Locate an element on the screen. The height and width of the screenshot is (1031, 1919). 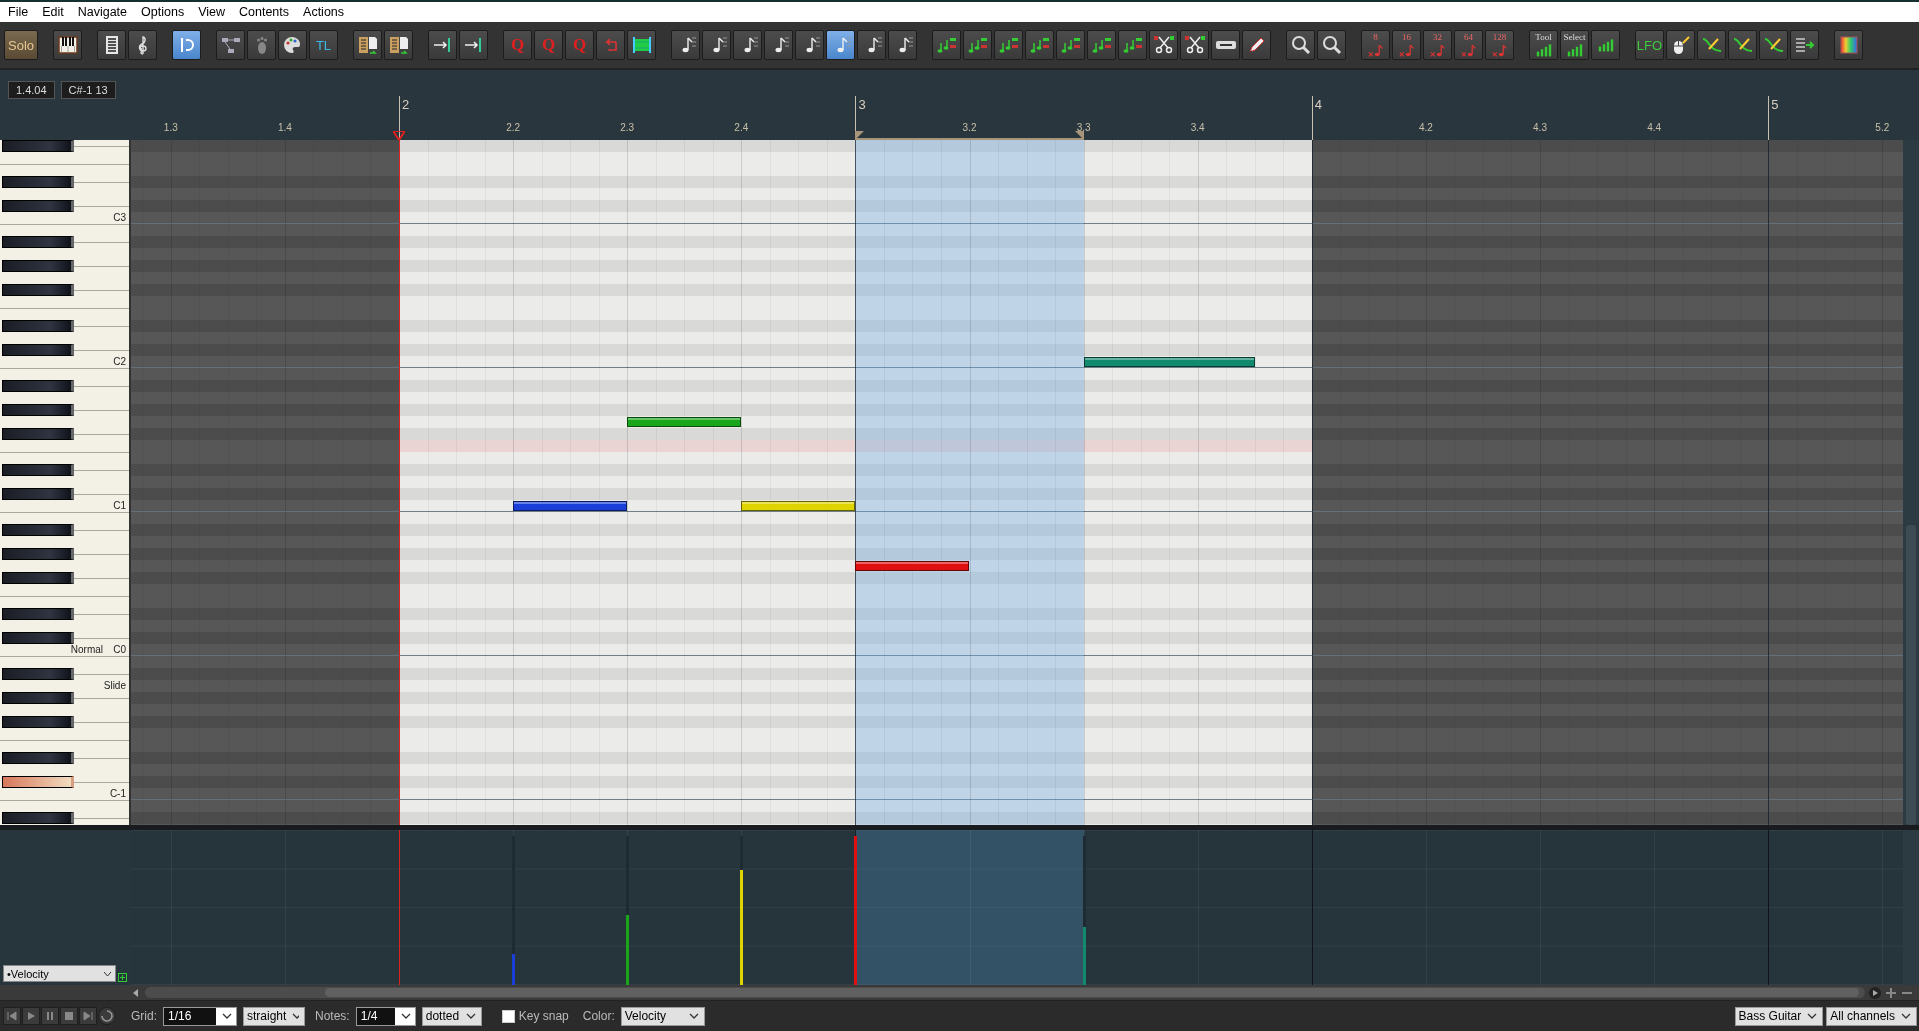
loop-button is located at coordinates (107, 1016).